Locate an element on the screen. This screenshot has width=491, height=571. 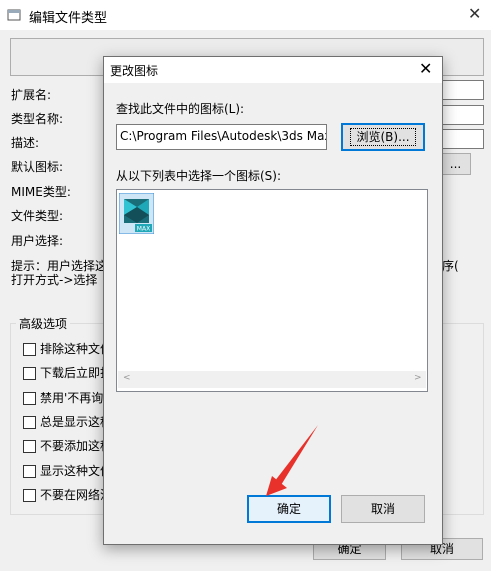
type-name-field is located at coordinates (462, 115).